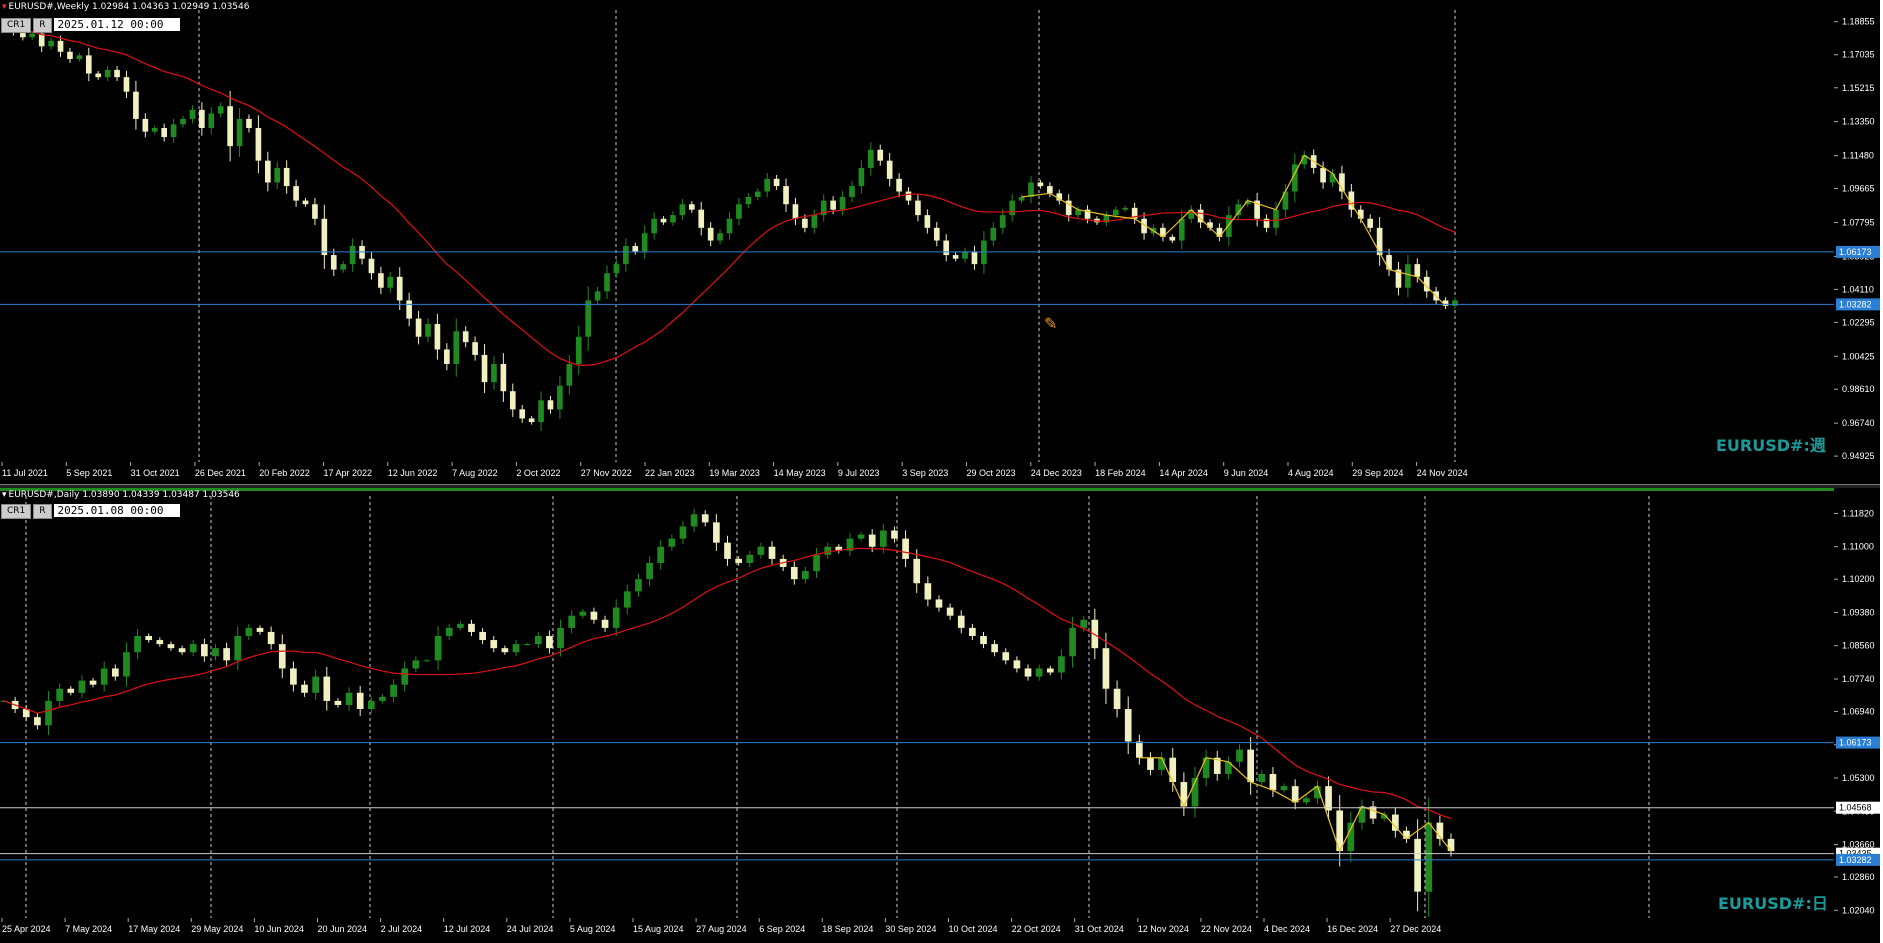 This screenshot has width=1883, height=943. What do you see at coordinates (220, 473) in the screenshot?
I see `time-axis-label: 26 Dec 2021` at bounding box center [220, 473].